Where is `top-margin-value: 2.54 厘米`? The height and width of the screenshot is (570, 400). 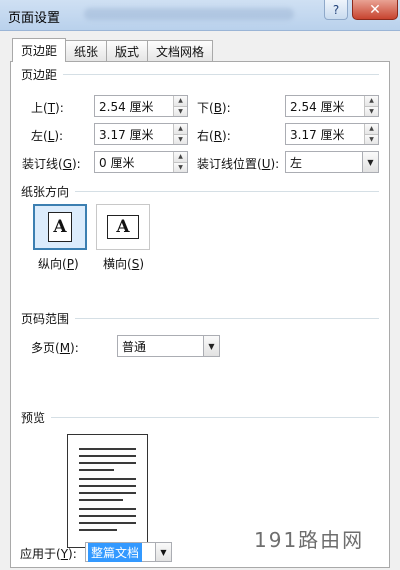
top-margin-value: 2.54 厘米 is located at coordinates (134, 106).